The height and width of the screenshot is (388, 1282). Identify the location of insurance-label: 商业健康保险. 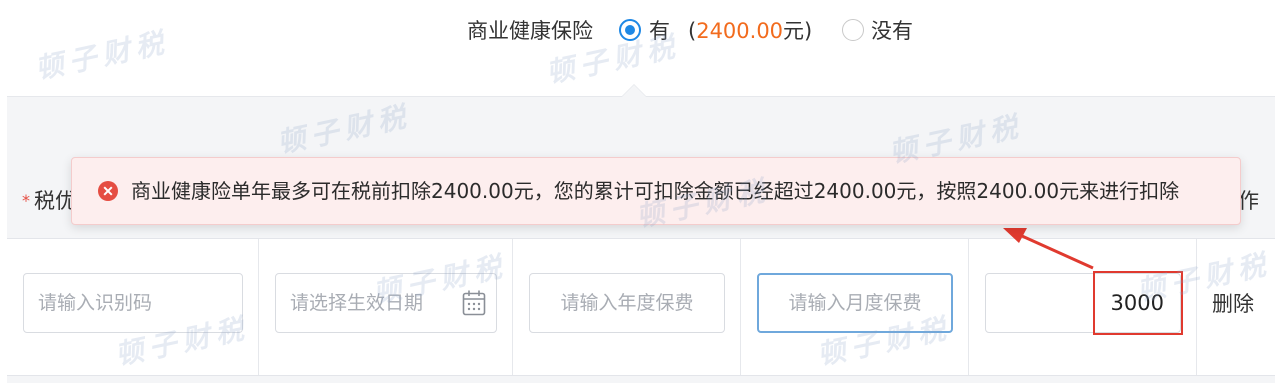
(530, 31).